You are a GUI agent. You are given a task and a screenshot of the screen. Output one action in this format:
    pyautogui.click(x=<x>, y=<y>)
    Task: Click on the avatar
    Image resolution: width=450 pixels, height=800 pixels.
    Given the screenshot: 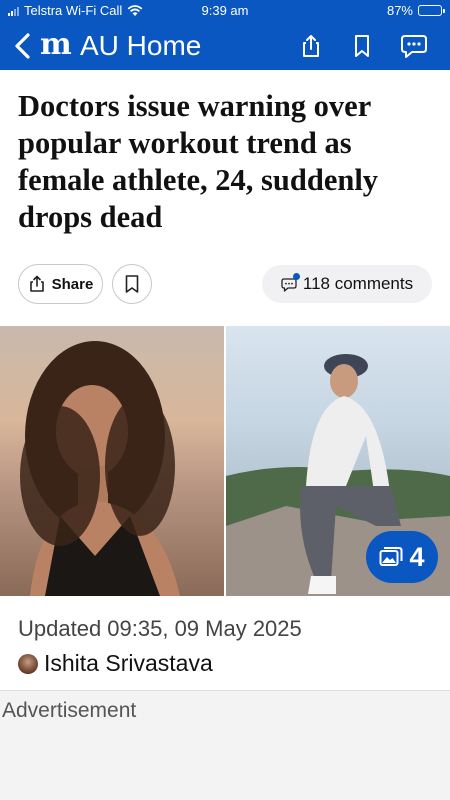 What is the action you would take?
    pyautogui.click(x=28, y=663)
    